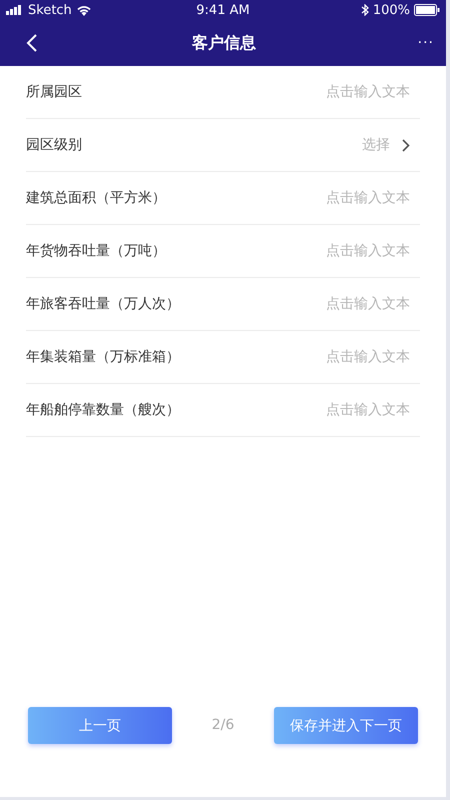 This screenshot has width=450, height=800. What do you see at coordinates (427, 10) in the screenshot?
I see `battery-icon` at bounding box center [427, 10].